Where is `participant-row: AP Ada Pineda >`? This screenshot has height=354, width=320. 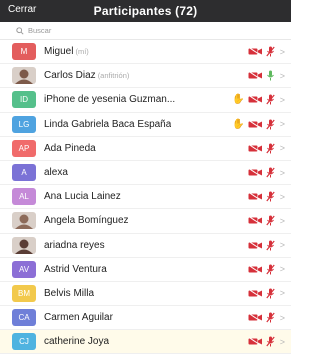
participant-row: AP Ada Pineda > is located at coordinates (145, 149).